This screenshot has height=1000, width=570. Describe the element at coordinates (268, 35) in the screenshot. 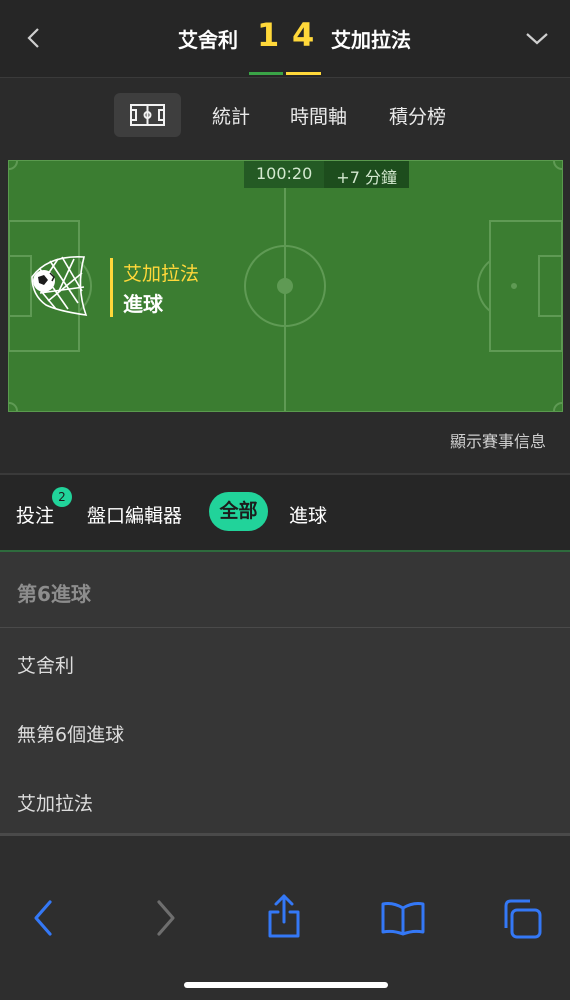

I see `home-score: 1` at that location.